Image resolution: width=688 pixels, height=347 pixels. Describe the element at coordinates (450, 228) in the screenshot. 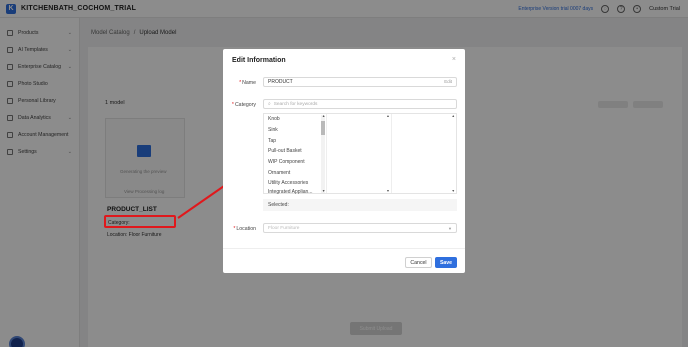

I see `chevron-down-icon: ▼` at that location.